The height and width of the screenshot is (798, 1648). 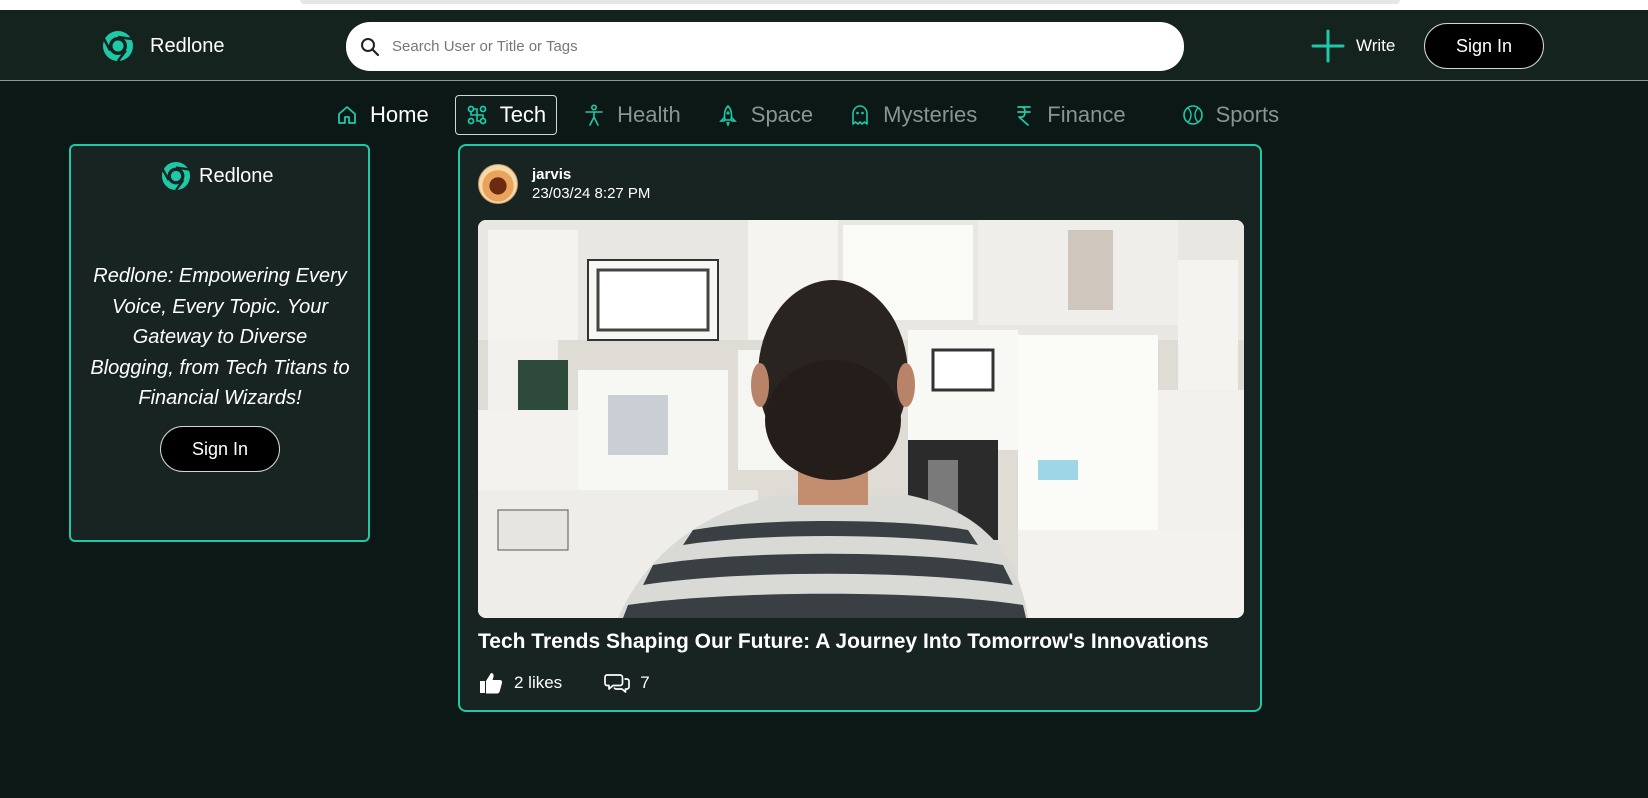 I want to click on comment-button: 7, so click(x=627, y=683).